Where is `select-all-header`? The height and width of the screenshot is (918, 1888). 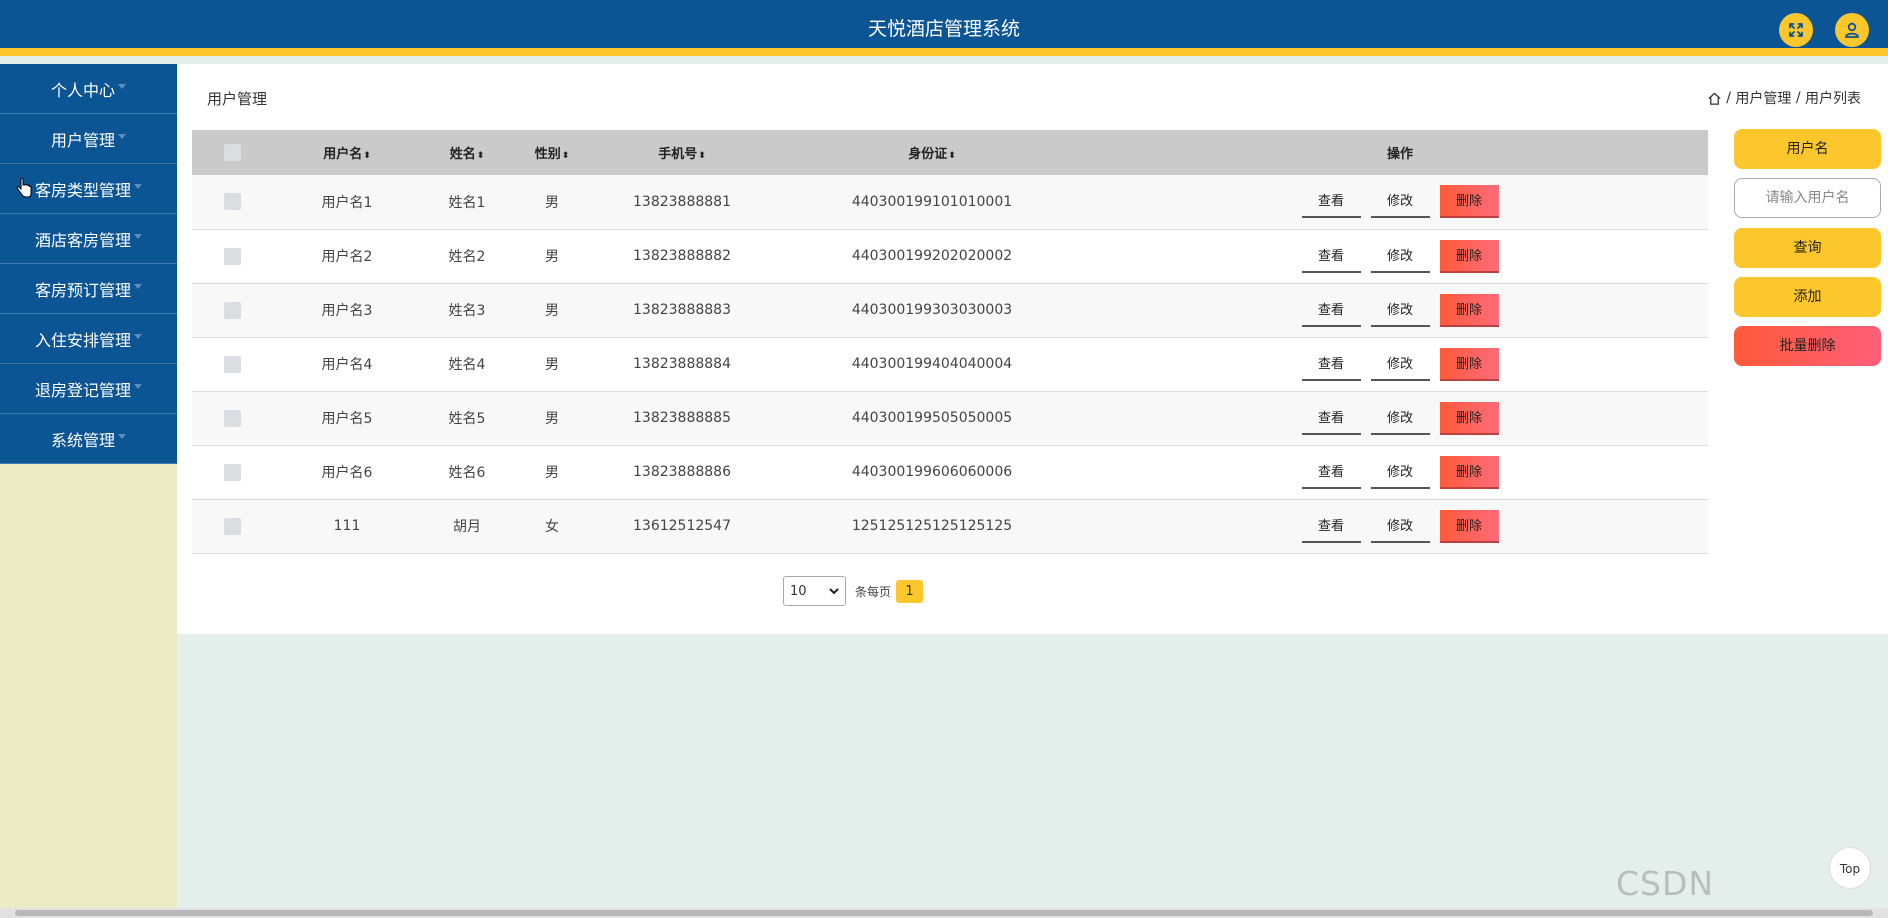 select-all-header is located at coordinates (232, 152).